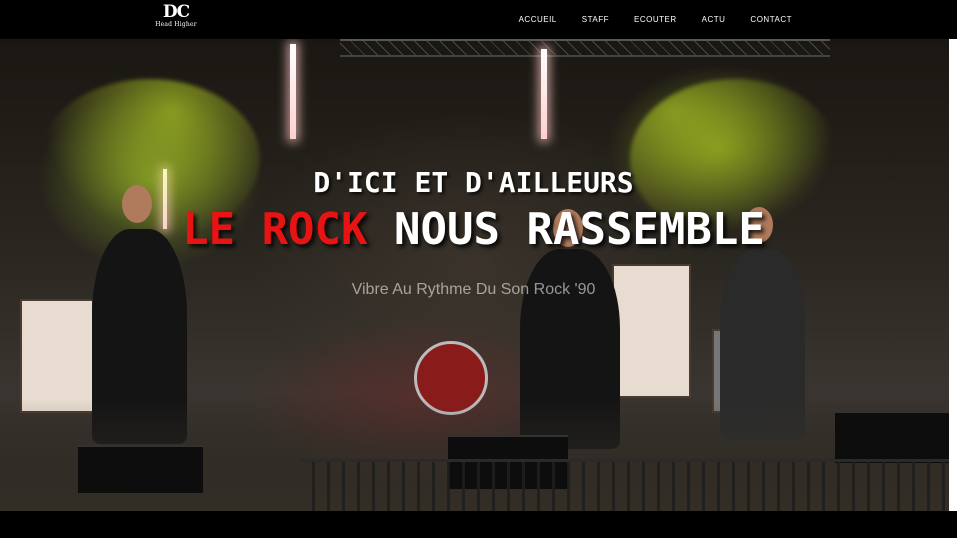 Image resolution: width=957 pixels, height=538 pixels. What do you see at coordinates (585, 48) in the screenshot?
I see `stage-truss` at bounding box center [585, 48].